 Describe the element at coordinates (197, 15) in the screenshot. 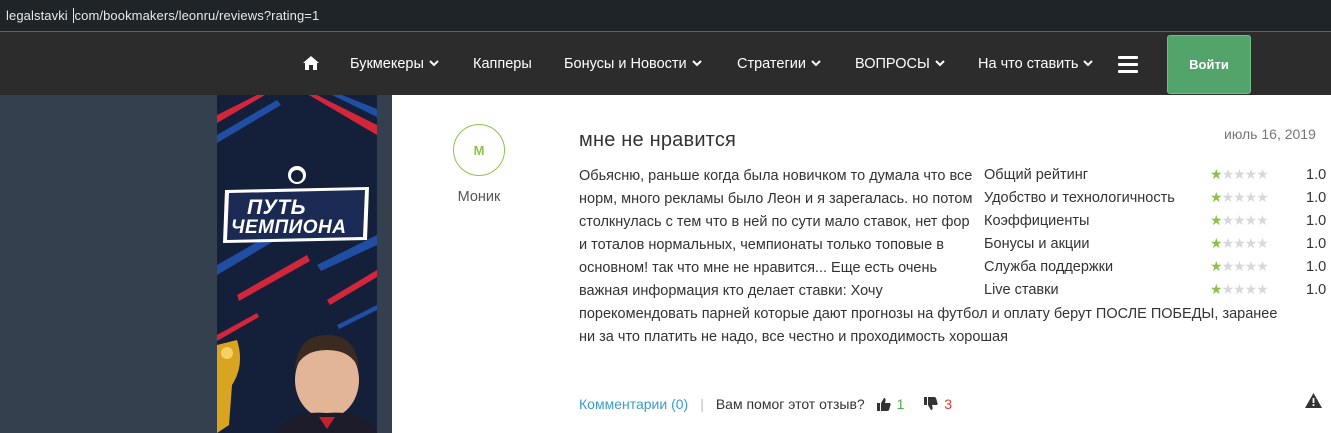

I see `url-path: com/bookmakers/leonru/reviews?rating=1` at that location.